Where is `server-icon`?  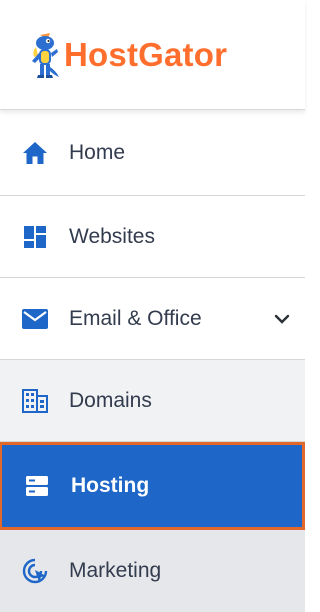
server-icon is located at coordinates (37, 486).